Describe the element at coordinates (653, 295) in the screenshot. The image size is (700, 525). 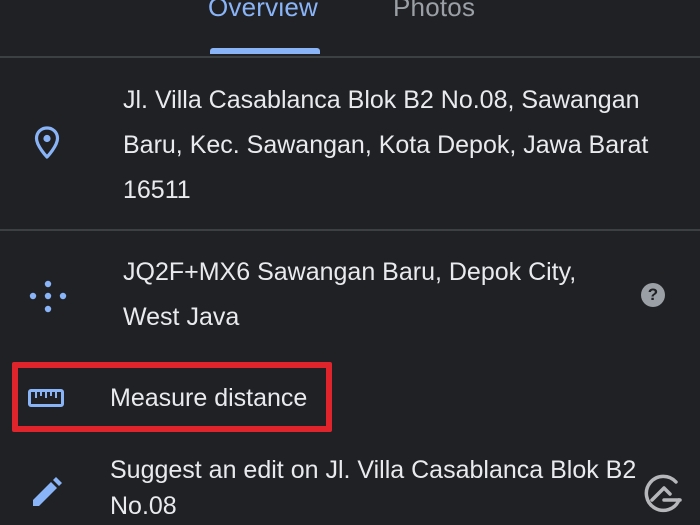
I see `help-icon: ?` at that location.